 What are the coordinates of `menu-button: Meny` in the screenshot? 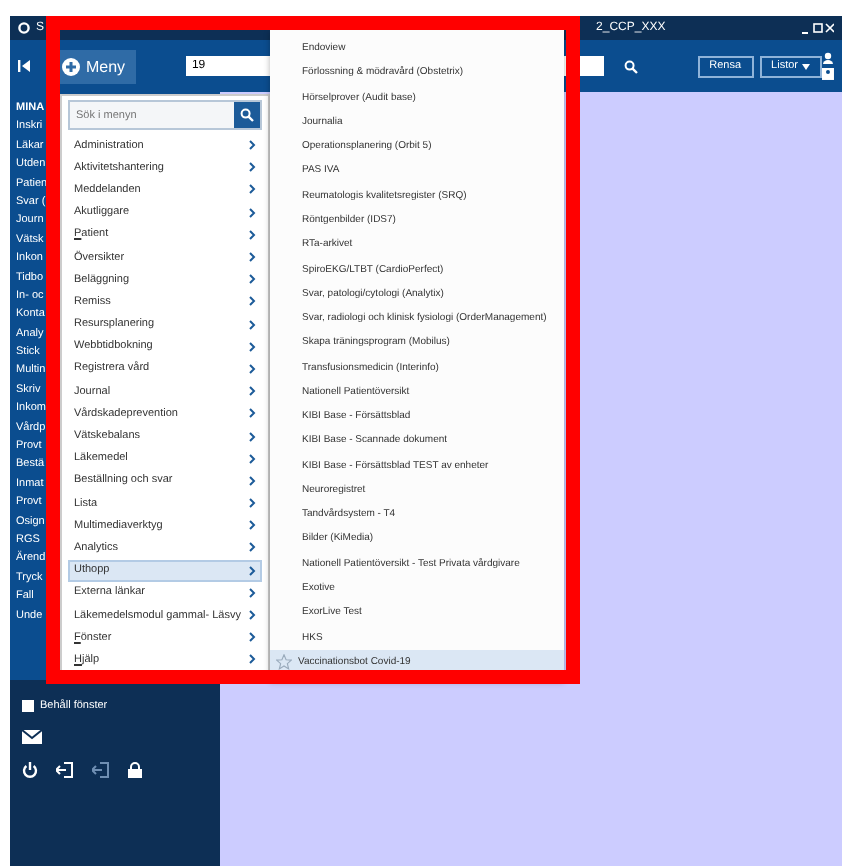 It's located at (95, 66).